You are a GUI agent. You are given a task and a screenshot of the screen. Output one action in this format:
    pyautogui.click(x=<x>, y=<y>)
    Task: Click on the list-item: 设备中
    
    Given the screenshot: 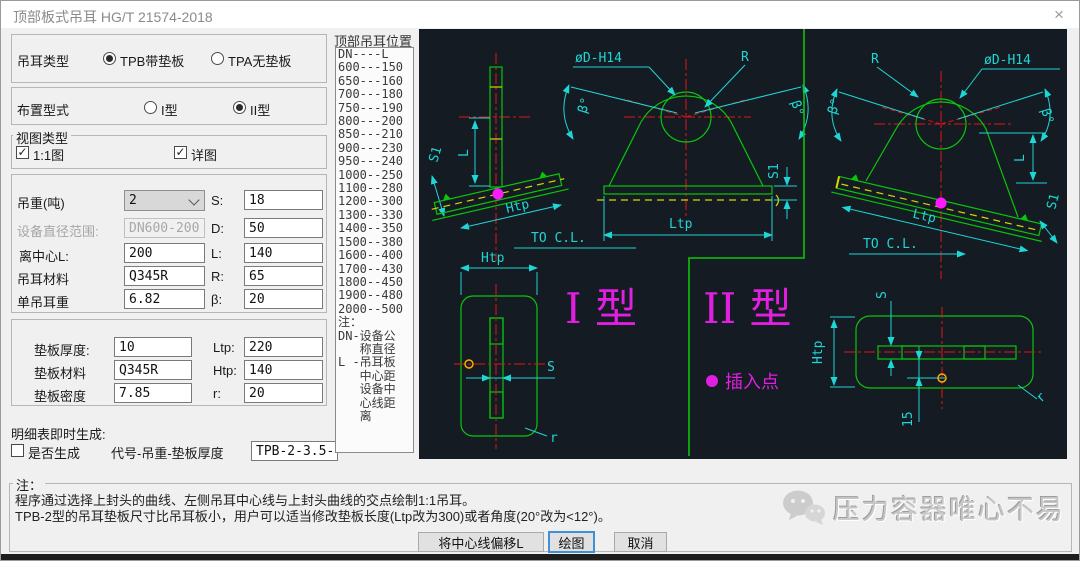 What is the action you would take?
    pyautogui.click(x=367, y=389)
    